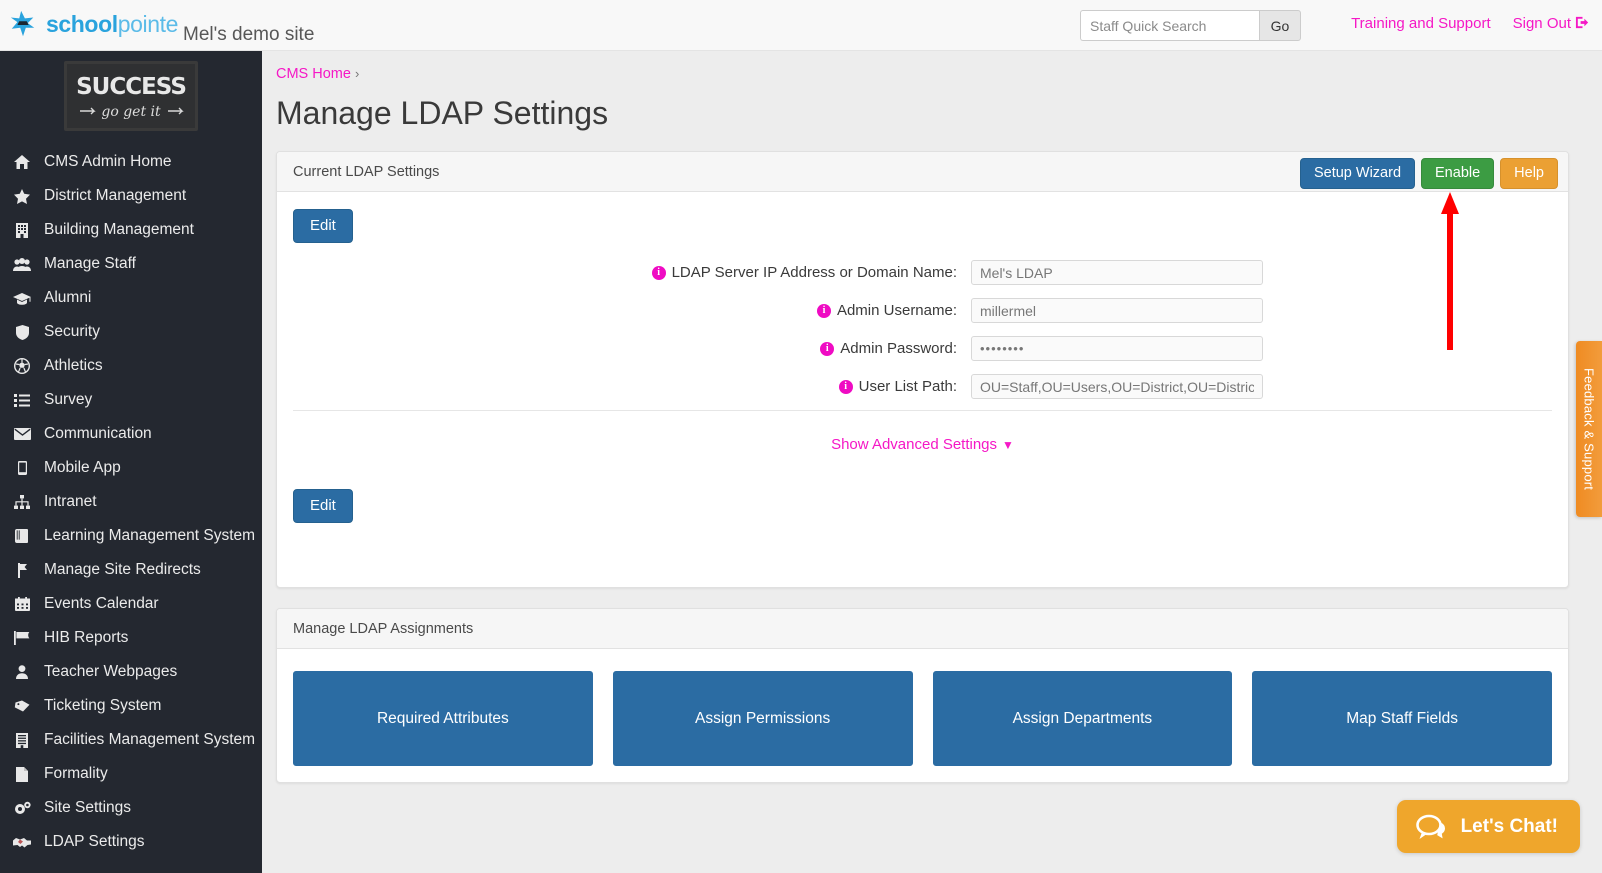  Describe the element at coordinates (88, 807) in the screenshot. I see `sidebar-item-label: Site Settings` at that location.